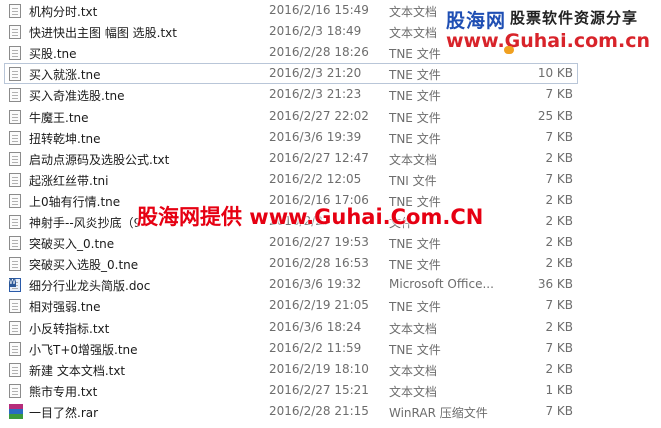  Describe the element at coordinates (319, 52) in the screenshot. I see `file-date: 2016/2/28 18:26` at that location.